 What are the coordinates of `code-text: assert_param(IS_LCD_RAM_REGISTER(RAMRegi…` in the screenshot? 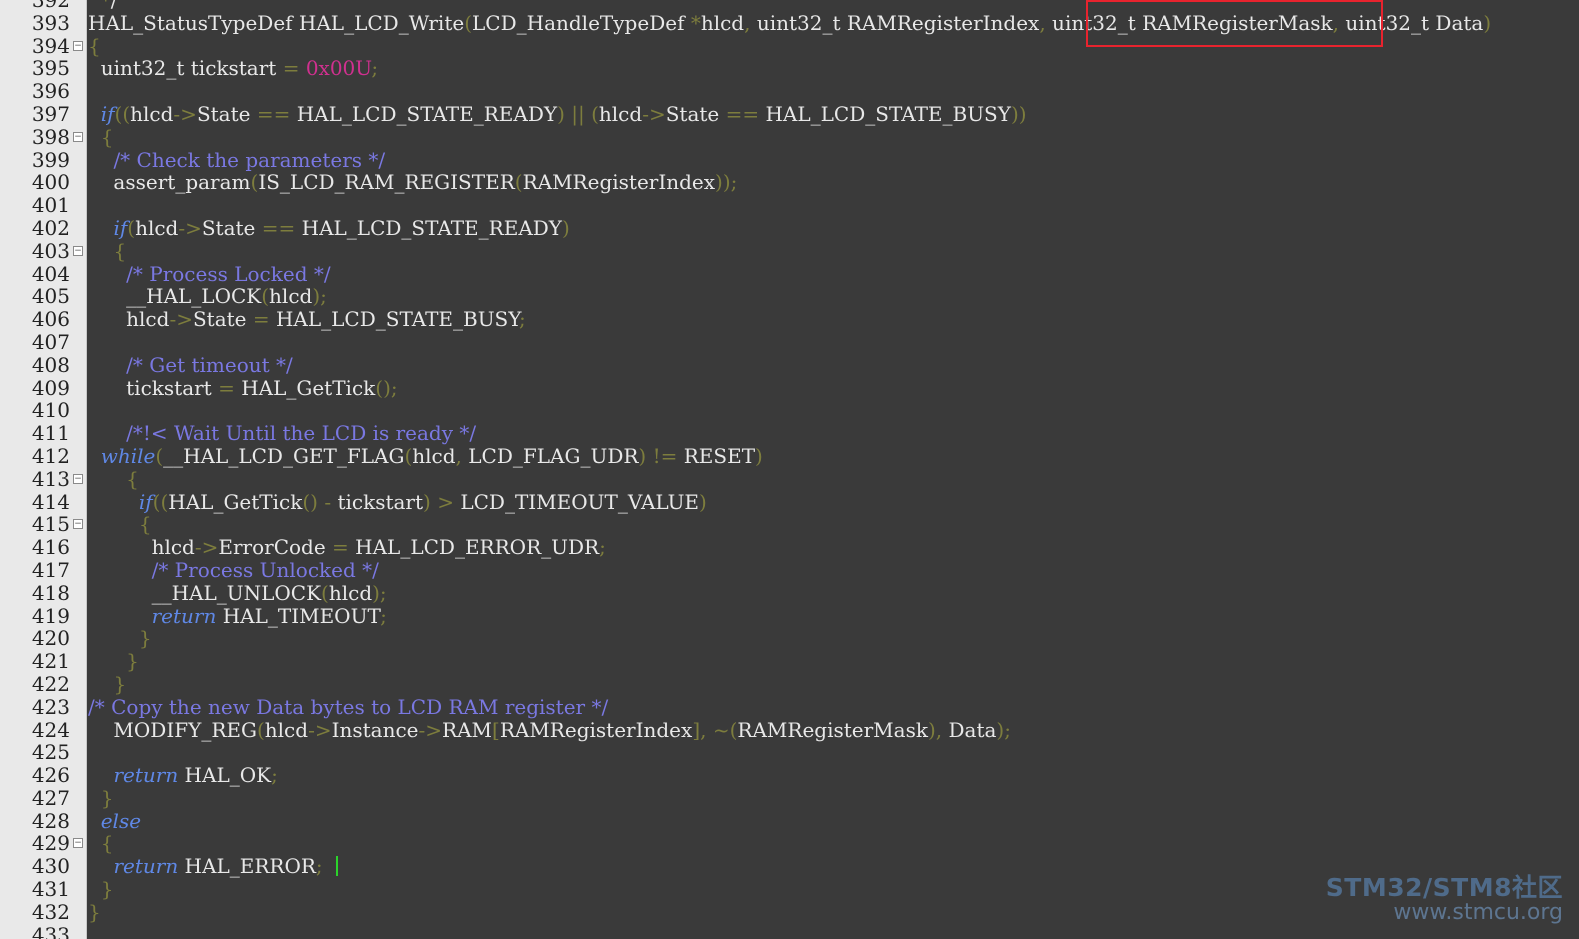 It's located at (413, 182).